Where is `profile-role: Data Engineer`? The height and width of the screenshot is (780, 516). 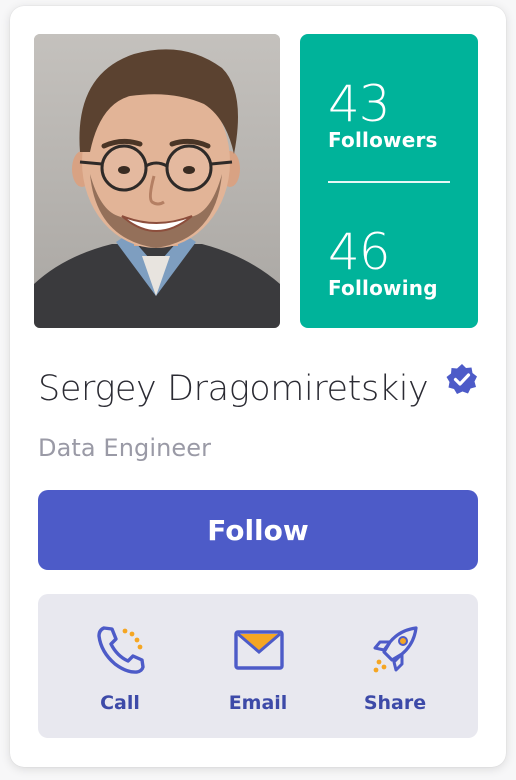 profile-role: Data Engineer is located at coordinates (125, 448).